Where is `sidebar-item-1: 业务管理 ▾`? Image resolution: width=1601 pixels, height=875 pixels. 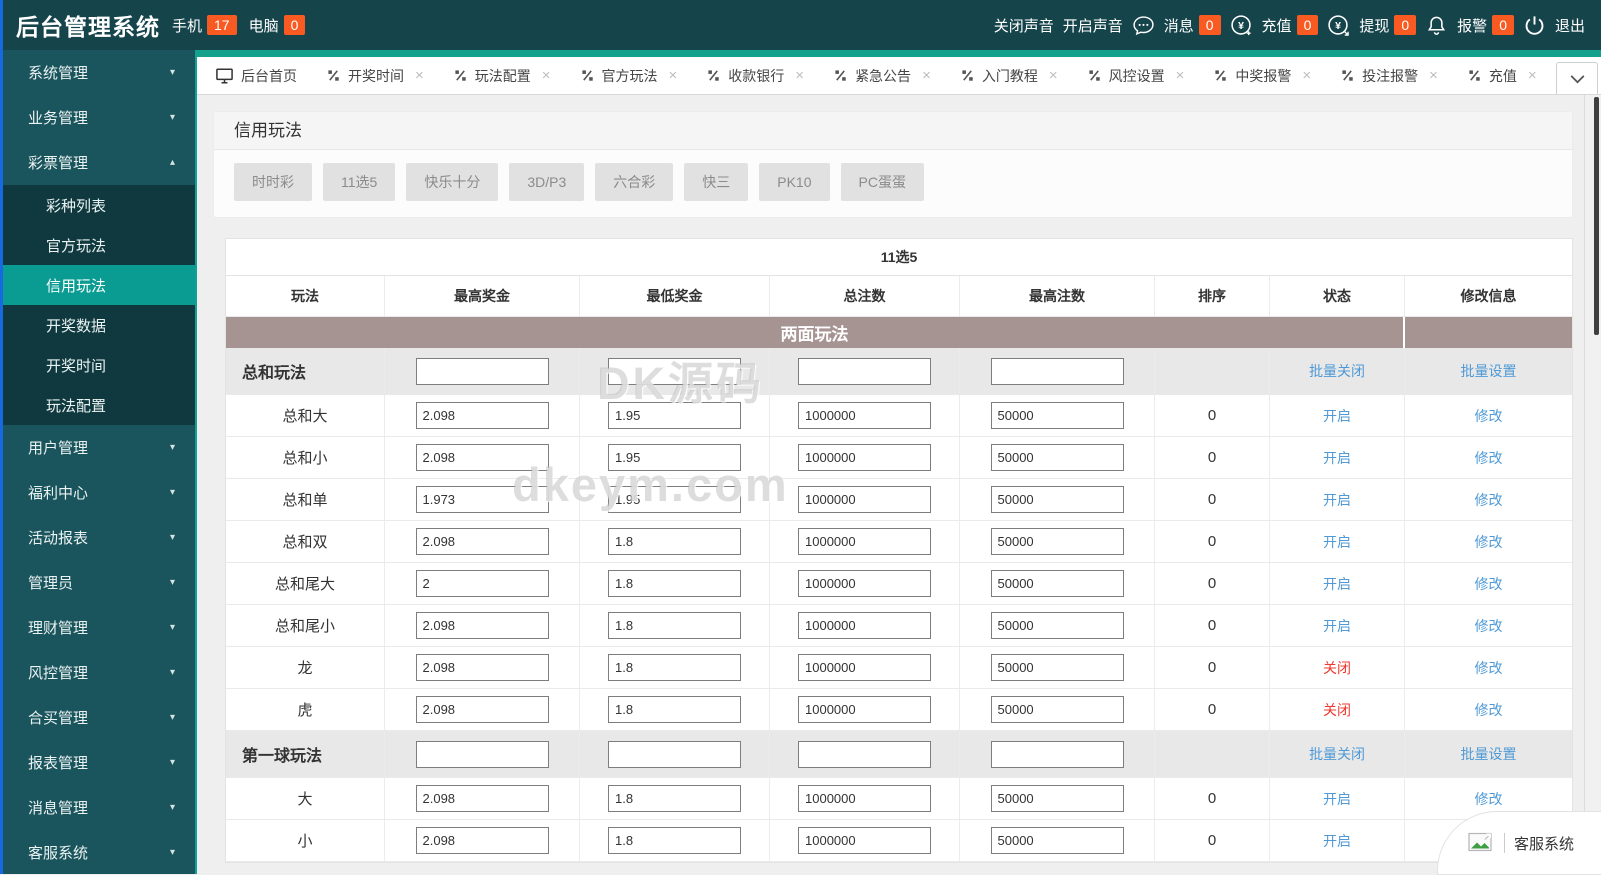
sidebar-item-1: 业务管理 ▾ is located at coordinates (97, 117).